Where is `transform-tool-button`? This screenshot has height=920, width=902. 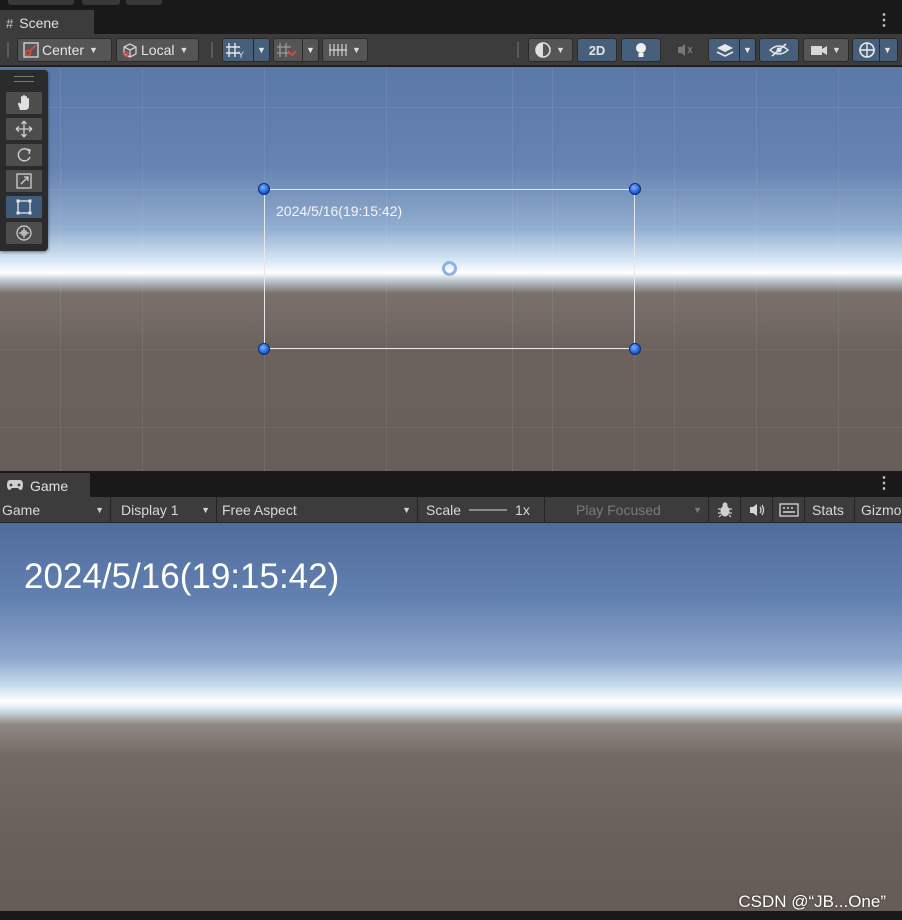 transform-tool-button is located at coordinates (24, 233).